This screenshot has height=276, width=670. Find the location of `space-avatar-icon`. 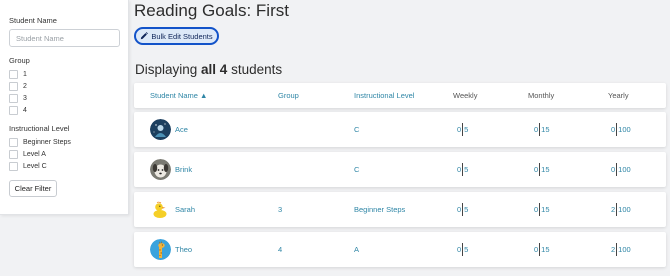

space-avatar-icon is located at coordinates (160, 129).